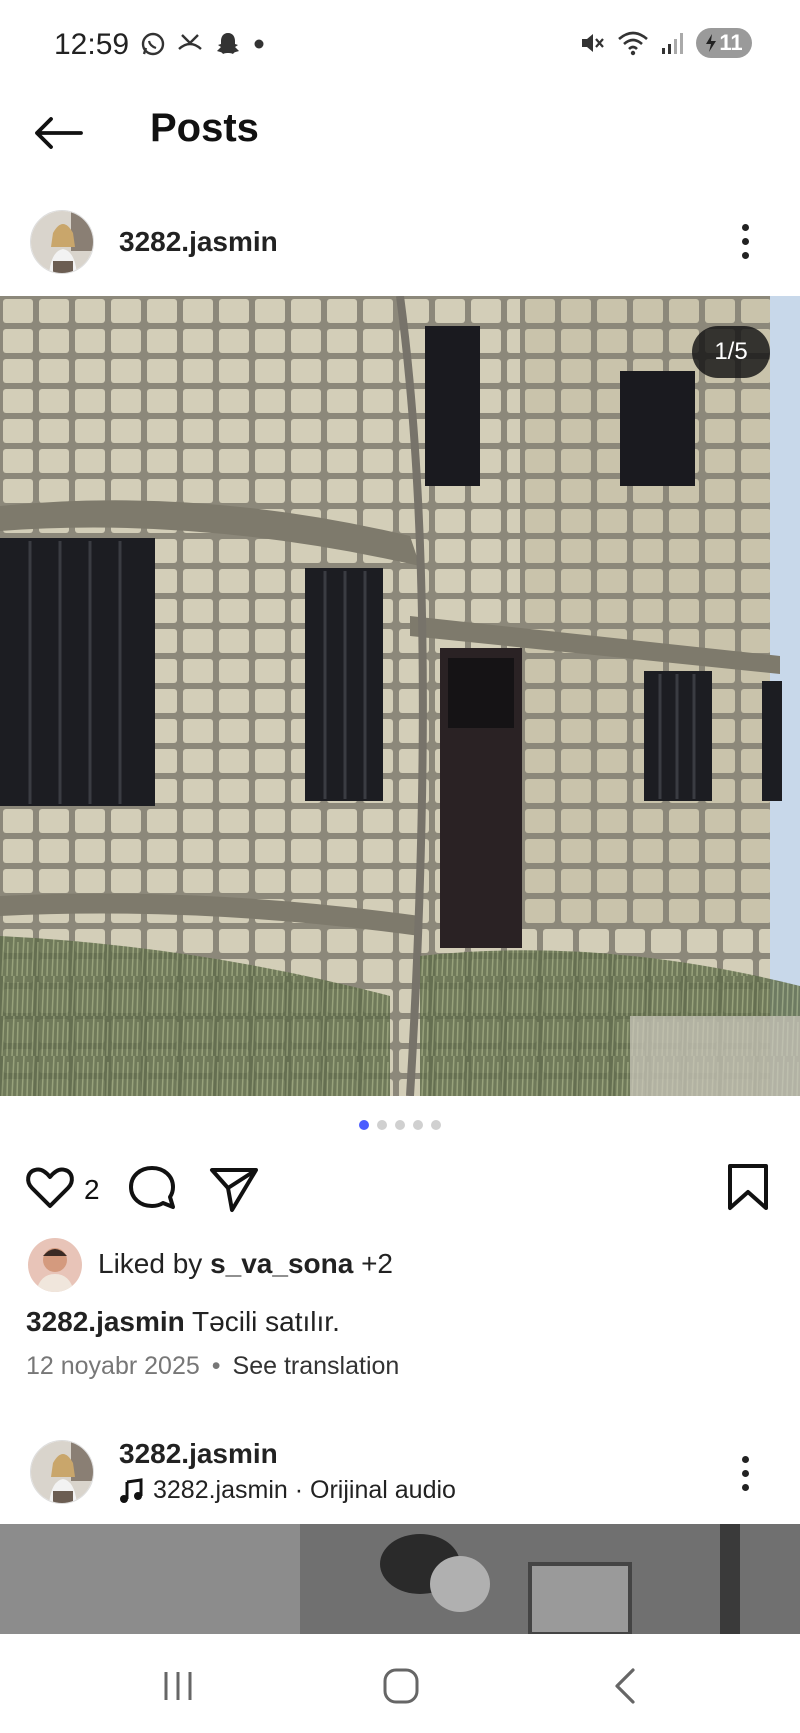 This screenshot has height=1733, width=800. I want to click on post-date: 12 noyabr 2025, so click(113, 1366).